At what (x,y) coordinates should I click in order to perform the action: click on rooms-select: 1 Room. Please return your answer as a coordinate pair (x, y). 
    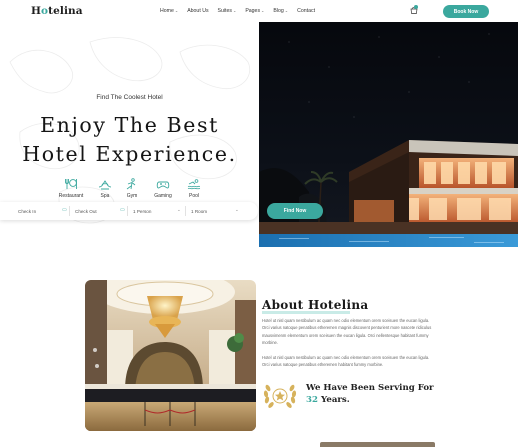
    Looking at the image, I should click on (216, 211).